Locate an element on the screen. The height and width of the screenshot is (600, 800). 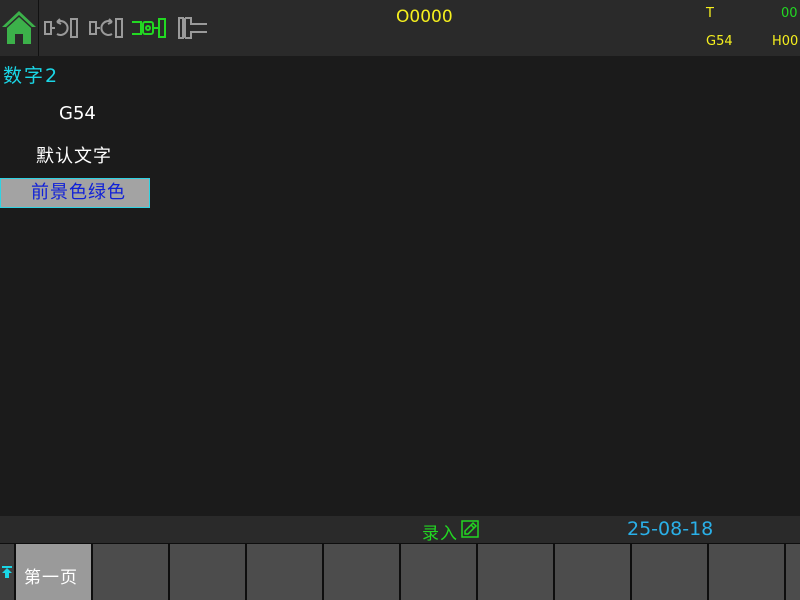
softkey-1: 第一页 is located at coordinates (53, 572).